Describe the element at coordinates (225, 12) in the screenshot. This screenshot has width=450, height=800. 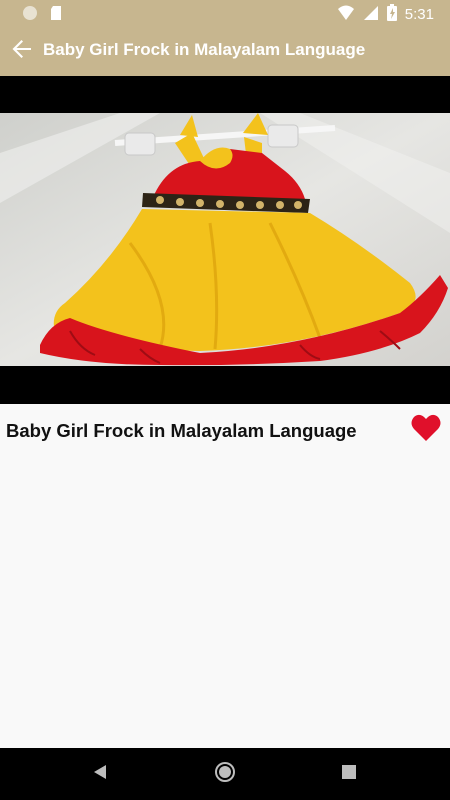
I see `status-bar: 5:31` at that location.